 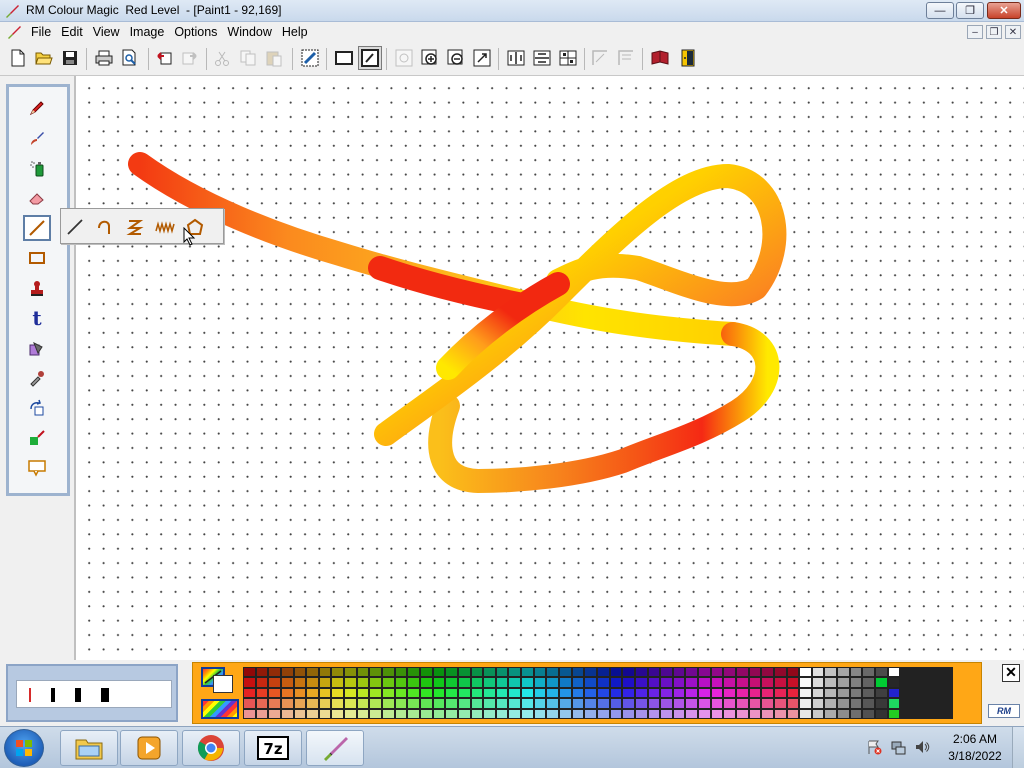 What do you see at coordinates (568, 58) in the screenshot?
I see `grid-button` at bounding box center [568, 58].